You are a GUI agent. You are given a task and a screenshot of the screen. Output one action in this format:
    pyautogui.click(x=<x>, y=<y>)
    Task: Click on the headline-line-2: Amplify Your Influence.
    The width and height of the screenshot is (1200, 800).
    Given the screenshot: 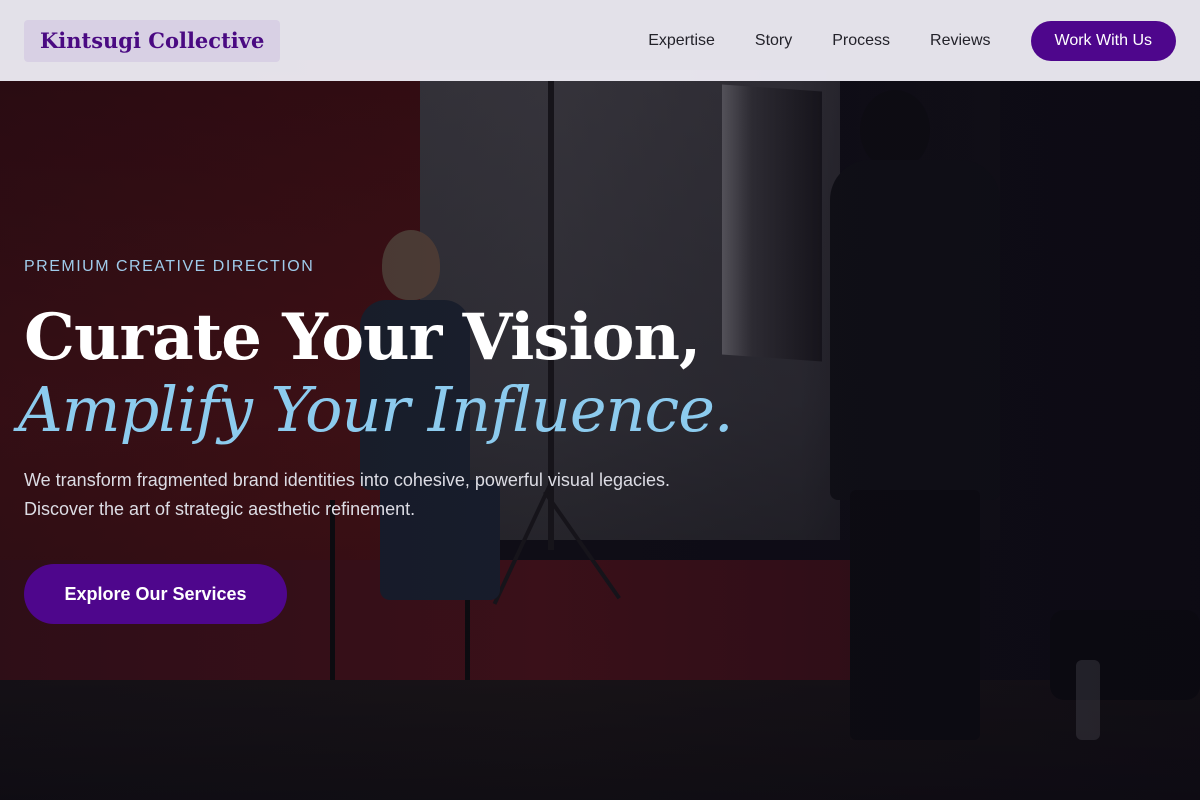 What is the action you would take?
    pyautogui.click(x=376, y=409)
    